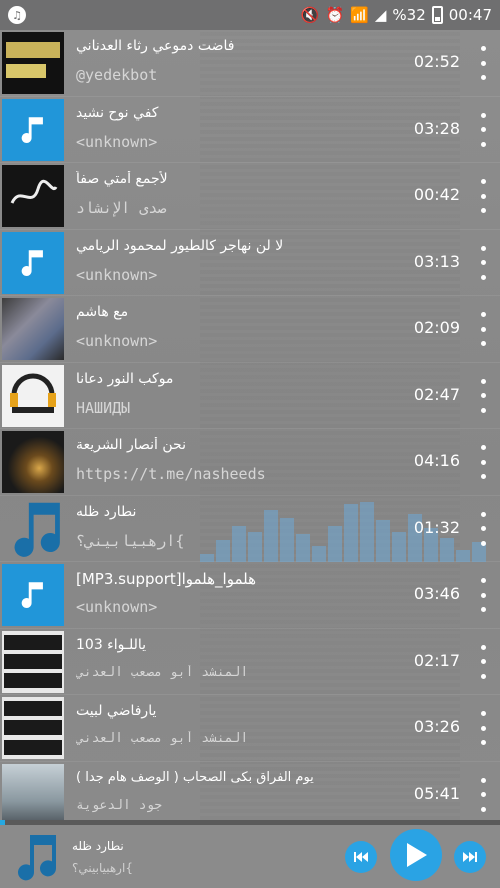 This screenshot has height=888, width=500. I want to click on track-title: يوم الفراق بكى الصحاب ( الوصف هام جدا ), so click(195, 777).